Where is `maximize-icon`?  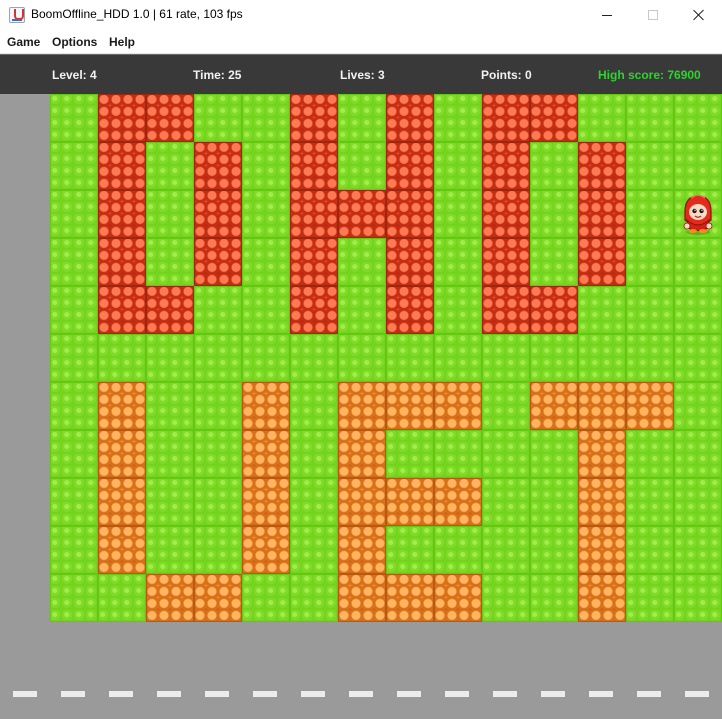 maximize-icon is located at coordinates (653, 15).